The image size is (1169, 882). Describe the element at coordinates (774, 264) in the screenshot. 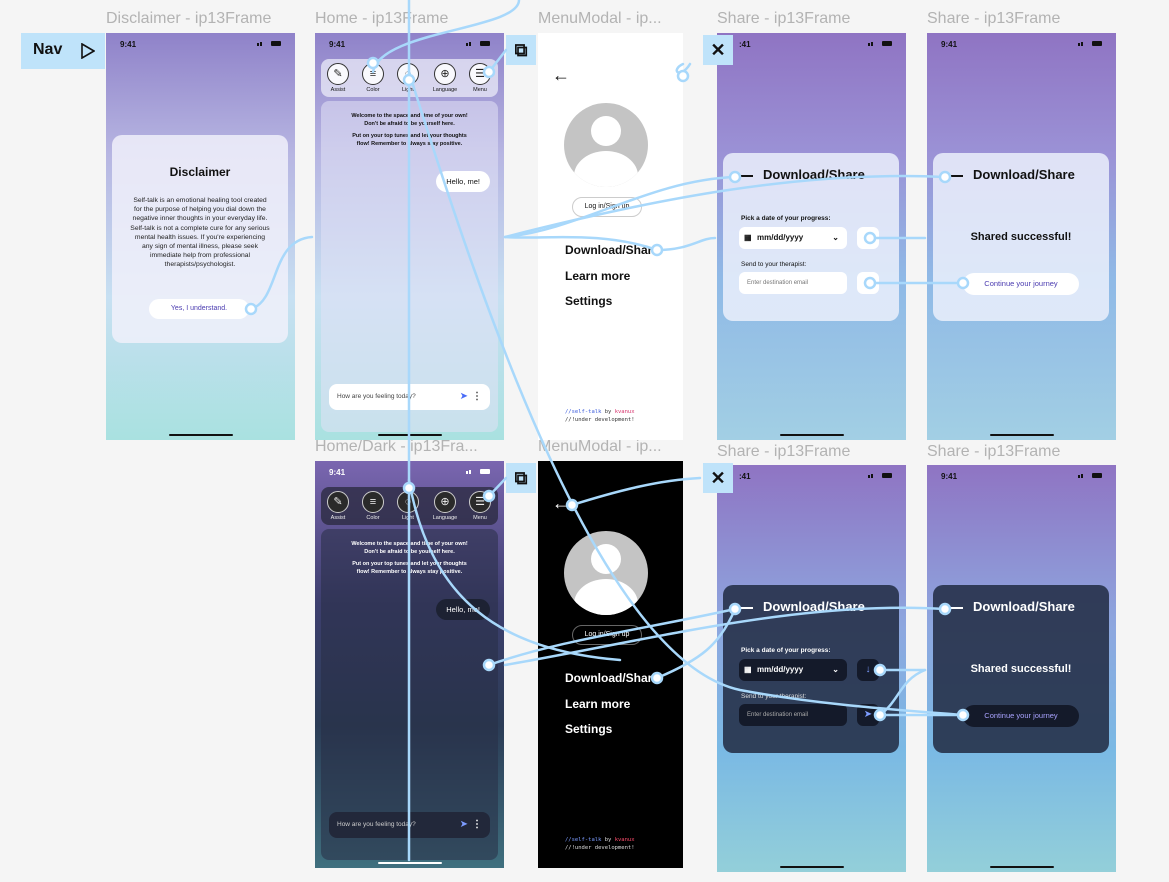

I see `send-therapist-label: Send to your therapist:` at that location.